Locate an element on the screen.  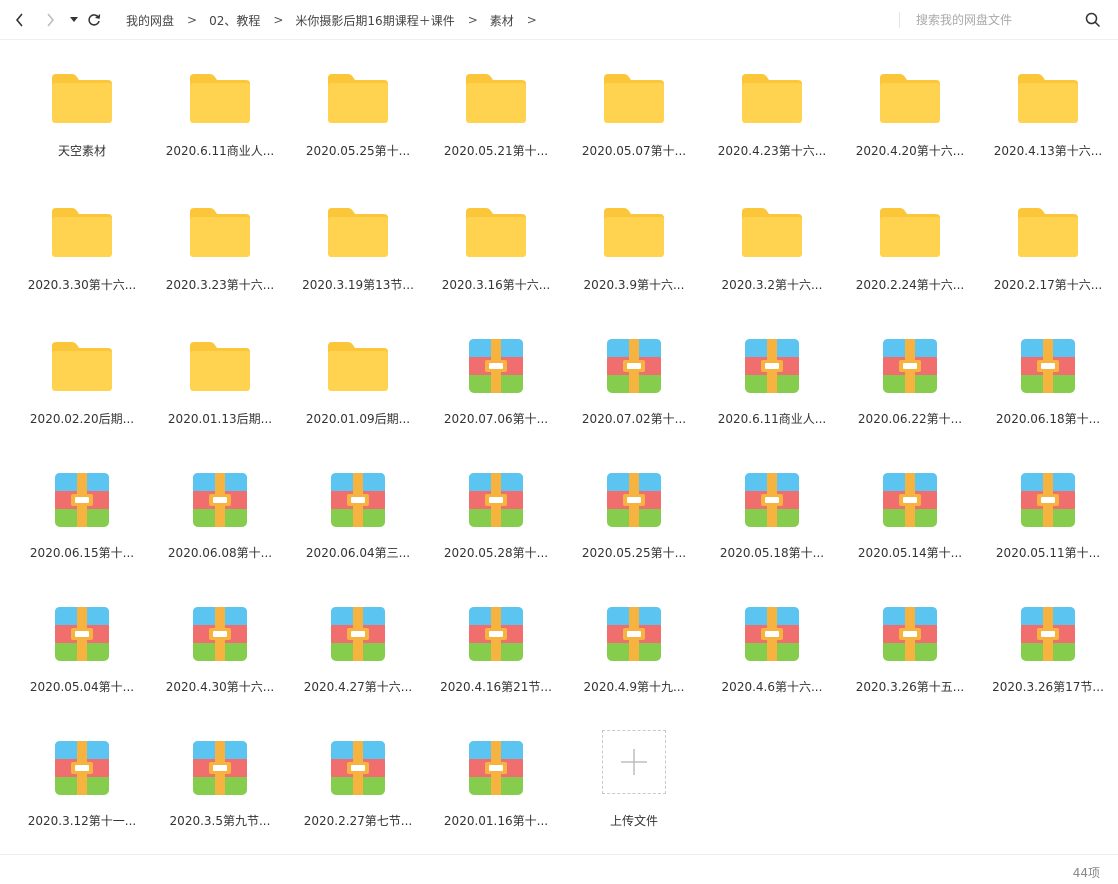
forward-button is located at coordinates (50, 20).